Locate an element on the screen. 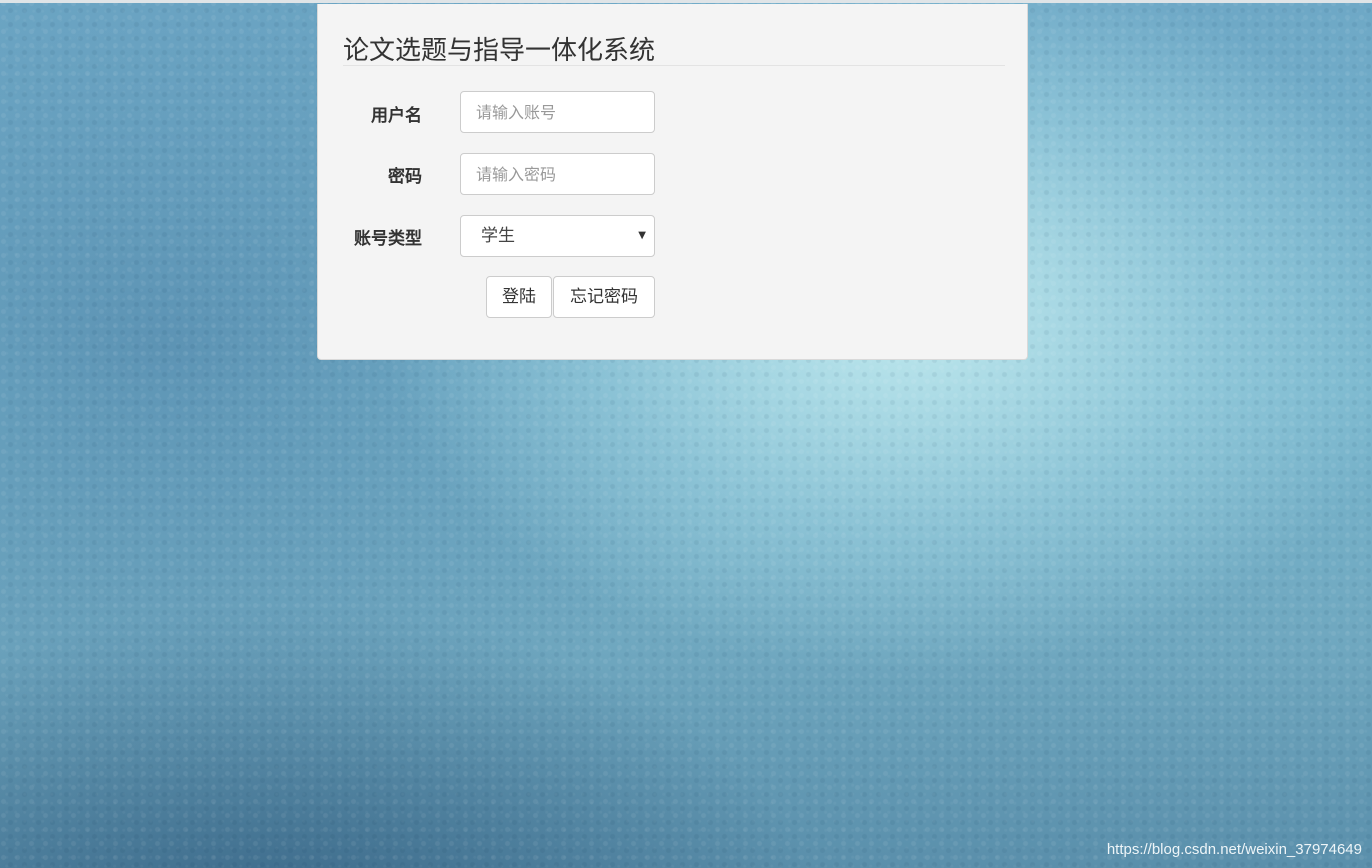 This screenshot has width=1372, height=868. forgot-password-button: 忘记密码 is located at coordinates (604, 297).